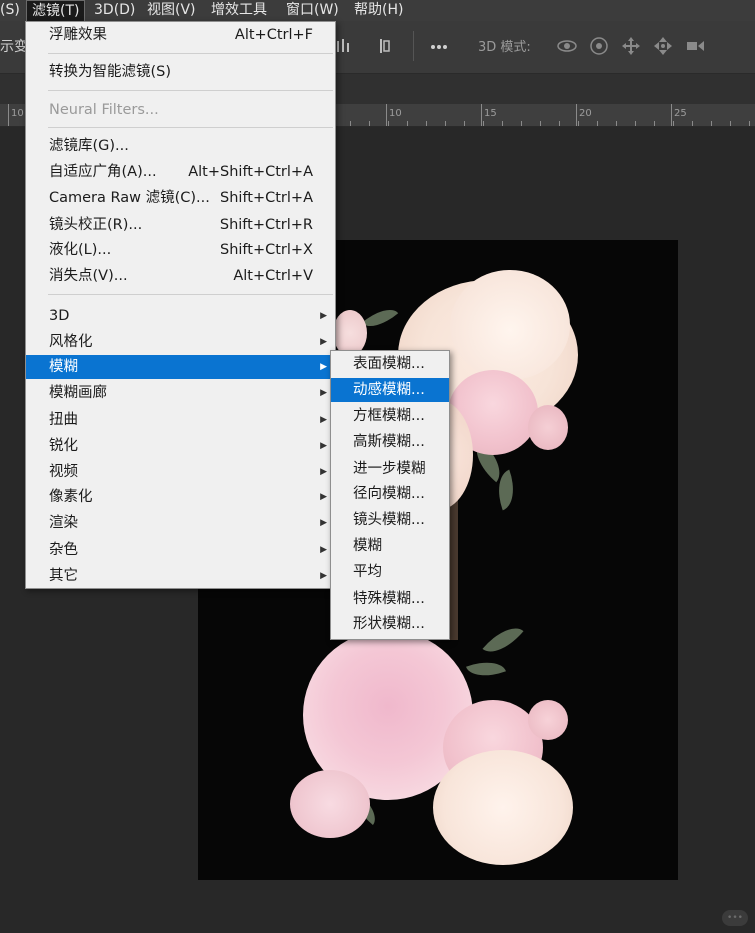 This screenshot has width=755, height=933. I want to click on menu-item-distort: 扭曲 ▶, so click(180, 420).